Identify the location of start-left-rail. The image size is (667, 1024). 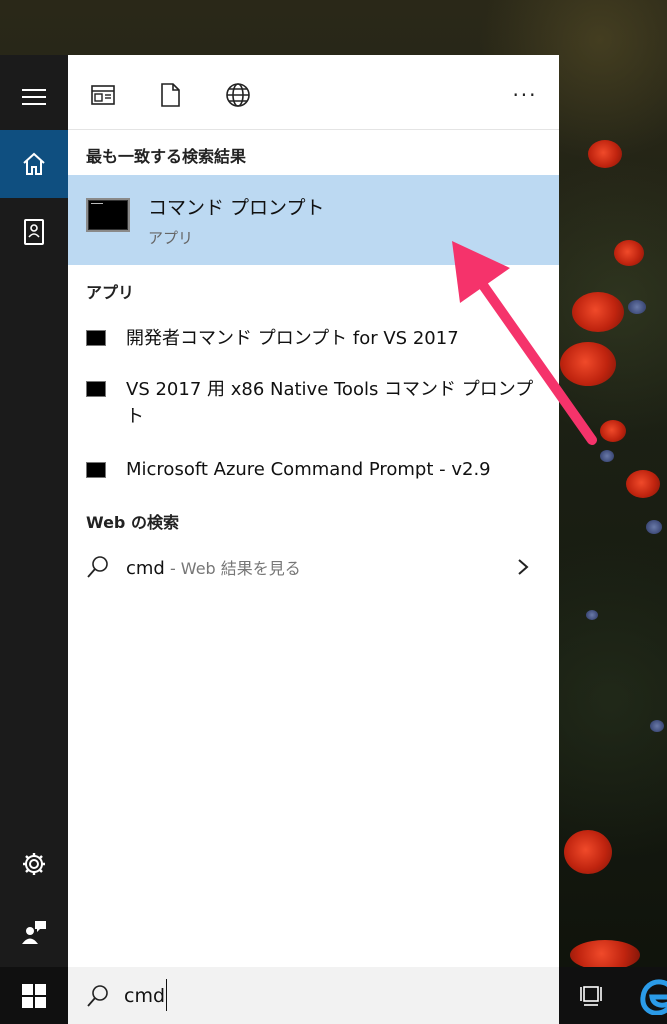
(34, 511).